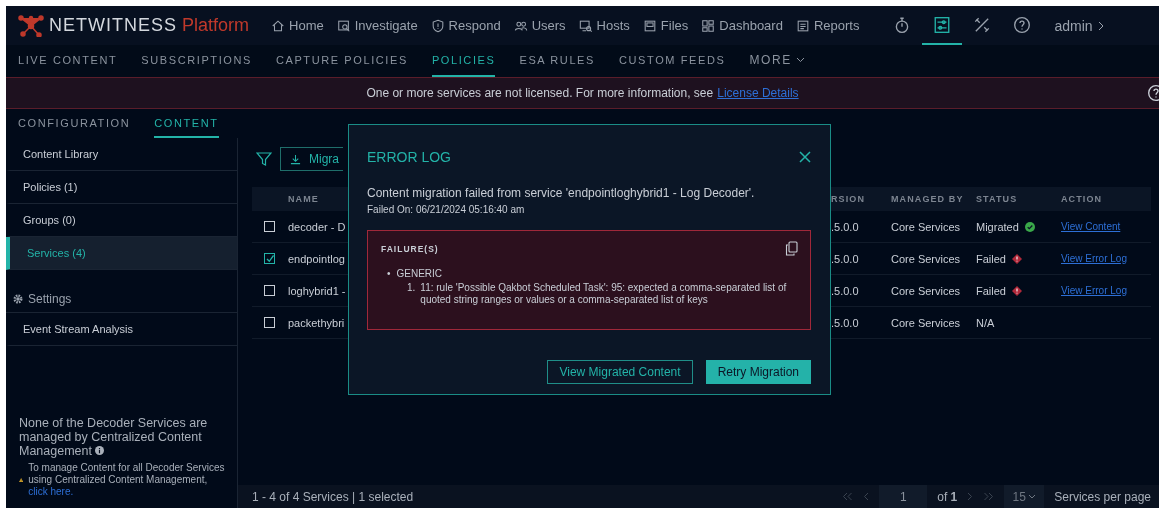 This screenshot has height=508, width=1159. I want to click on home-icon, so click(278, 25).